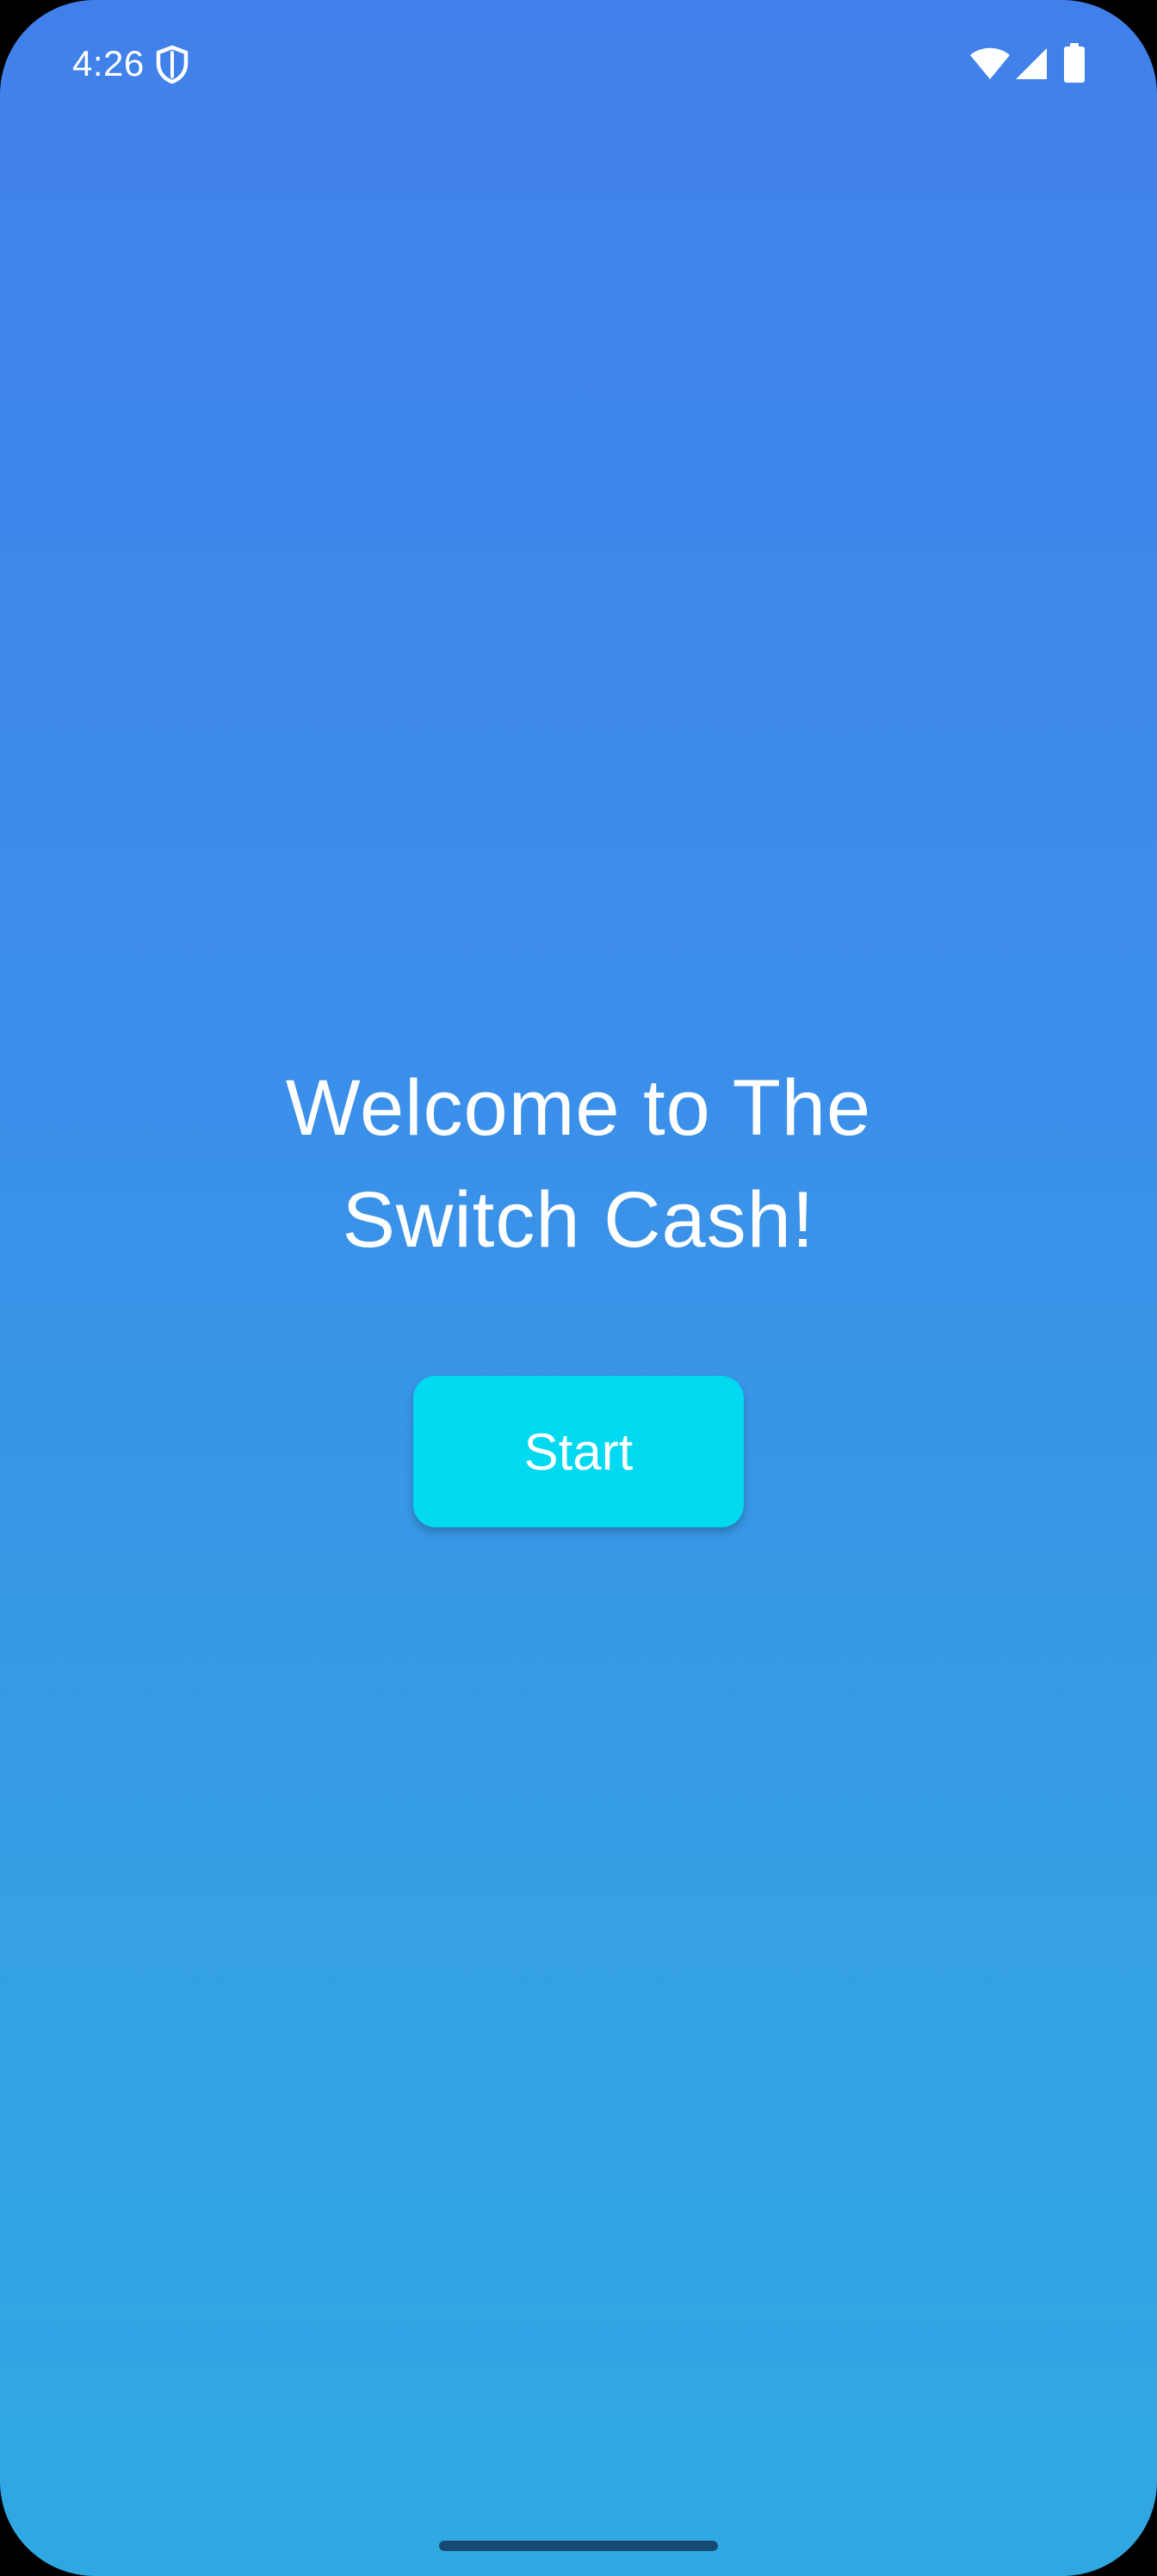  What do you see at coordinates (990, 63) in the screenshot?
I see `wifi-icon` at bounding box center [990, 63].